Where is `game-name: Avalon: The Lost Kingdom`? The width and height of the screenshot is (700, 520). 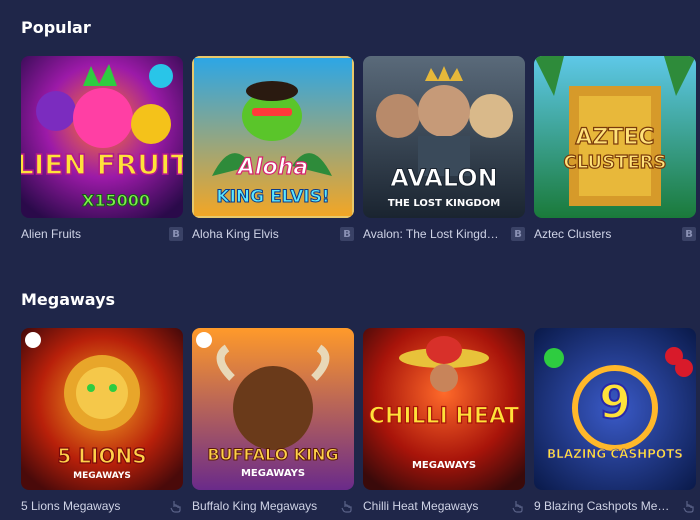
game-name: Avalon: The Lost Kingdom is located at coordinates (432, 234).